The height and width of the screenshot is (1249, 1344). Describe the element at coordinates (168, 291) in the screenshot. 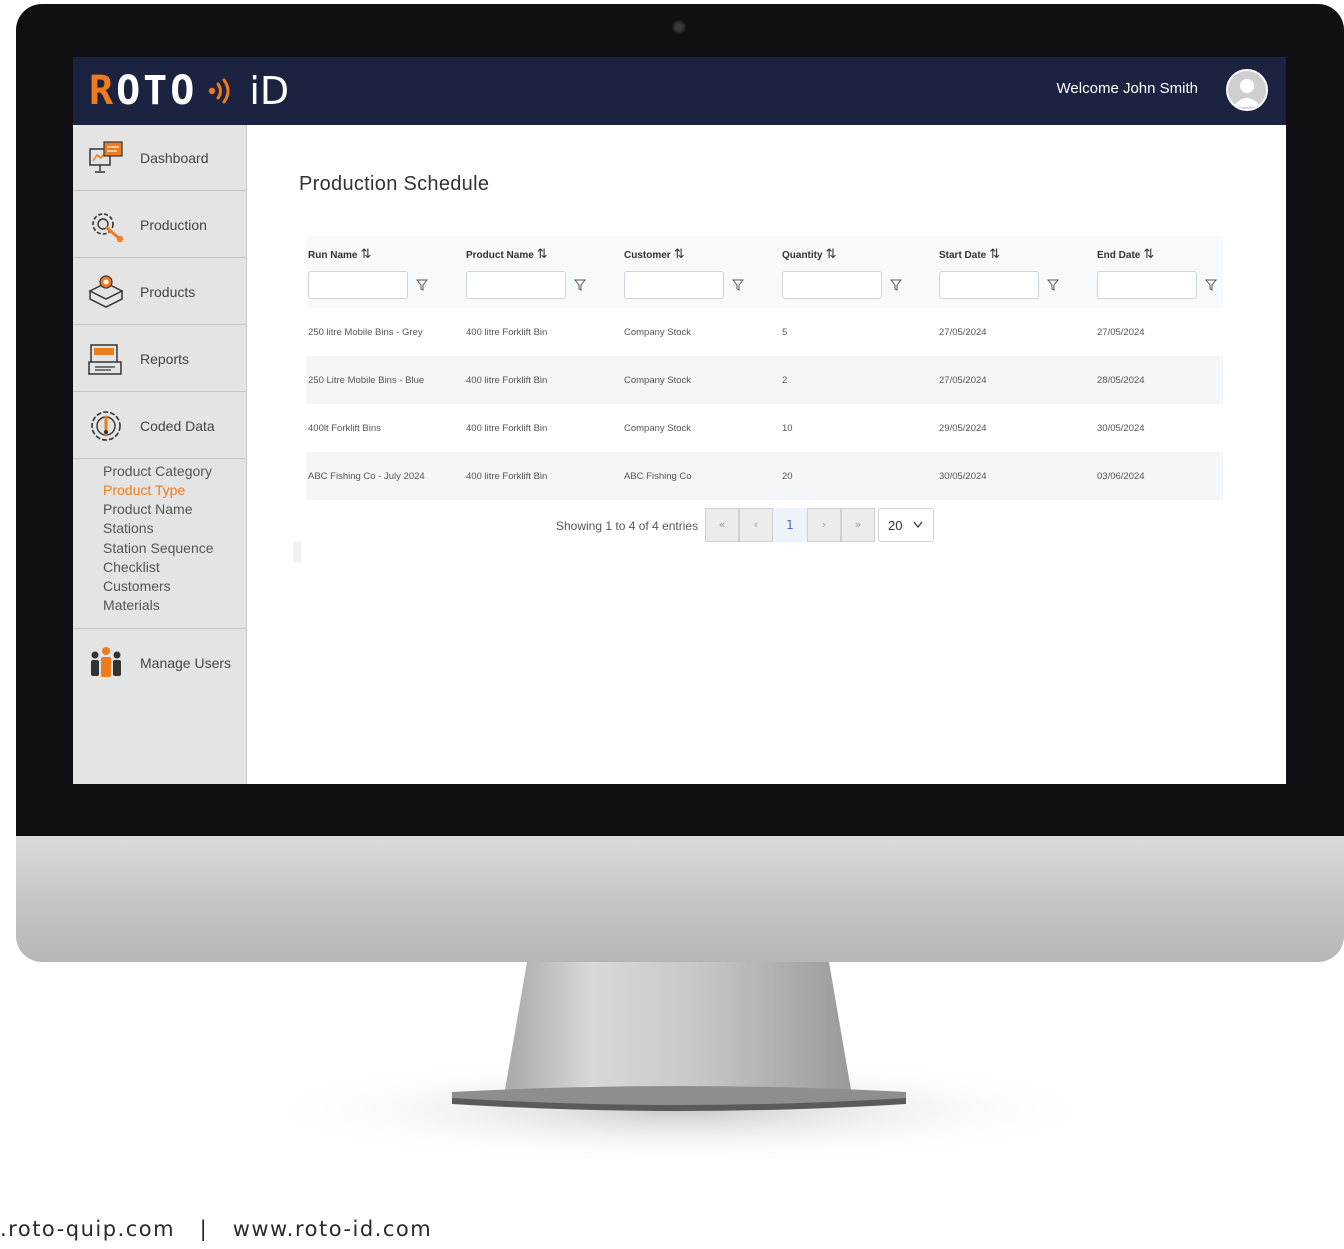

I see `sidebar-item-label: Products` at that location.